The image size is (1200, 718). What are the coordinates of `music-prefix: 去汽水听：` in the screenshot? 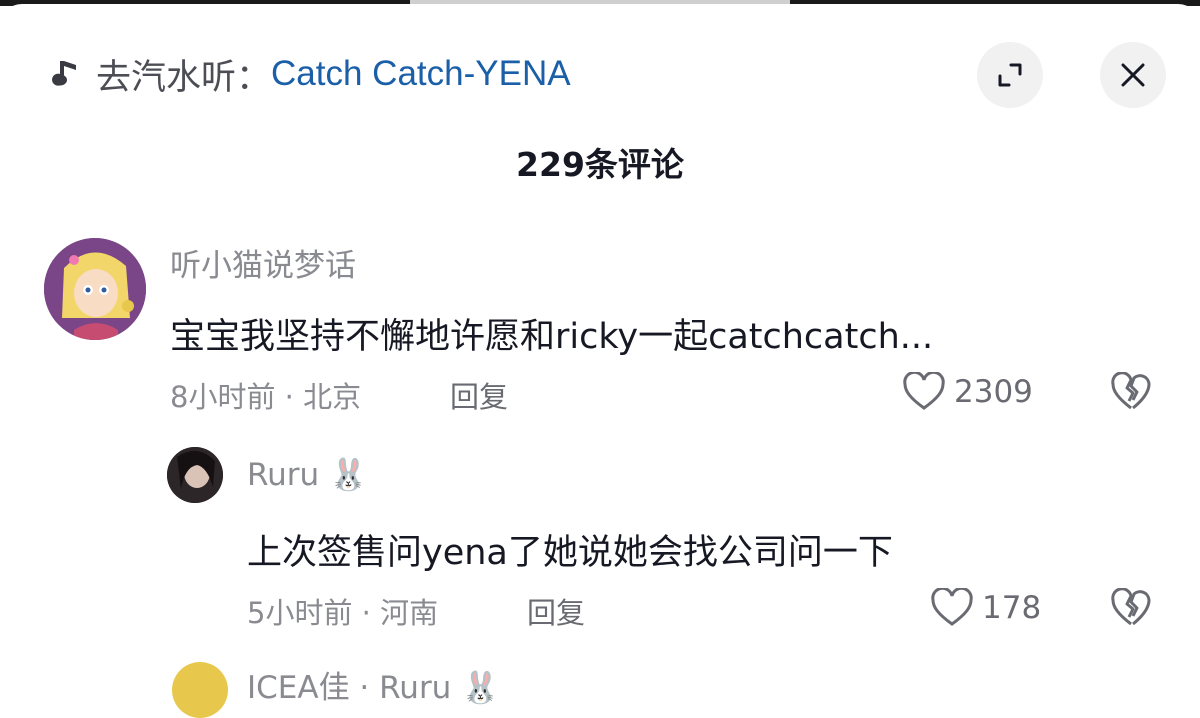 It's located at (184, 77).